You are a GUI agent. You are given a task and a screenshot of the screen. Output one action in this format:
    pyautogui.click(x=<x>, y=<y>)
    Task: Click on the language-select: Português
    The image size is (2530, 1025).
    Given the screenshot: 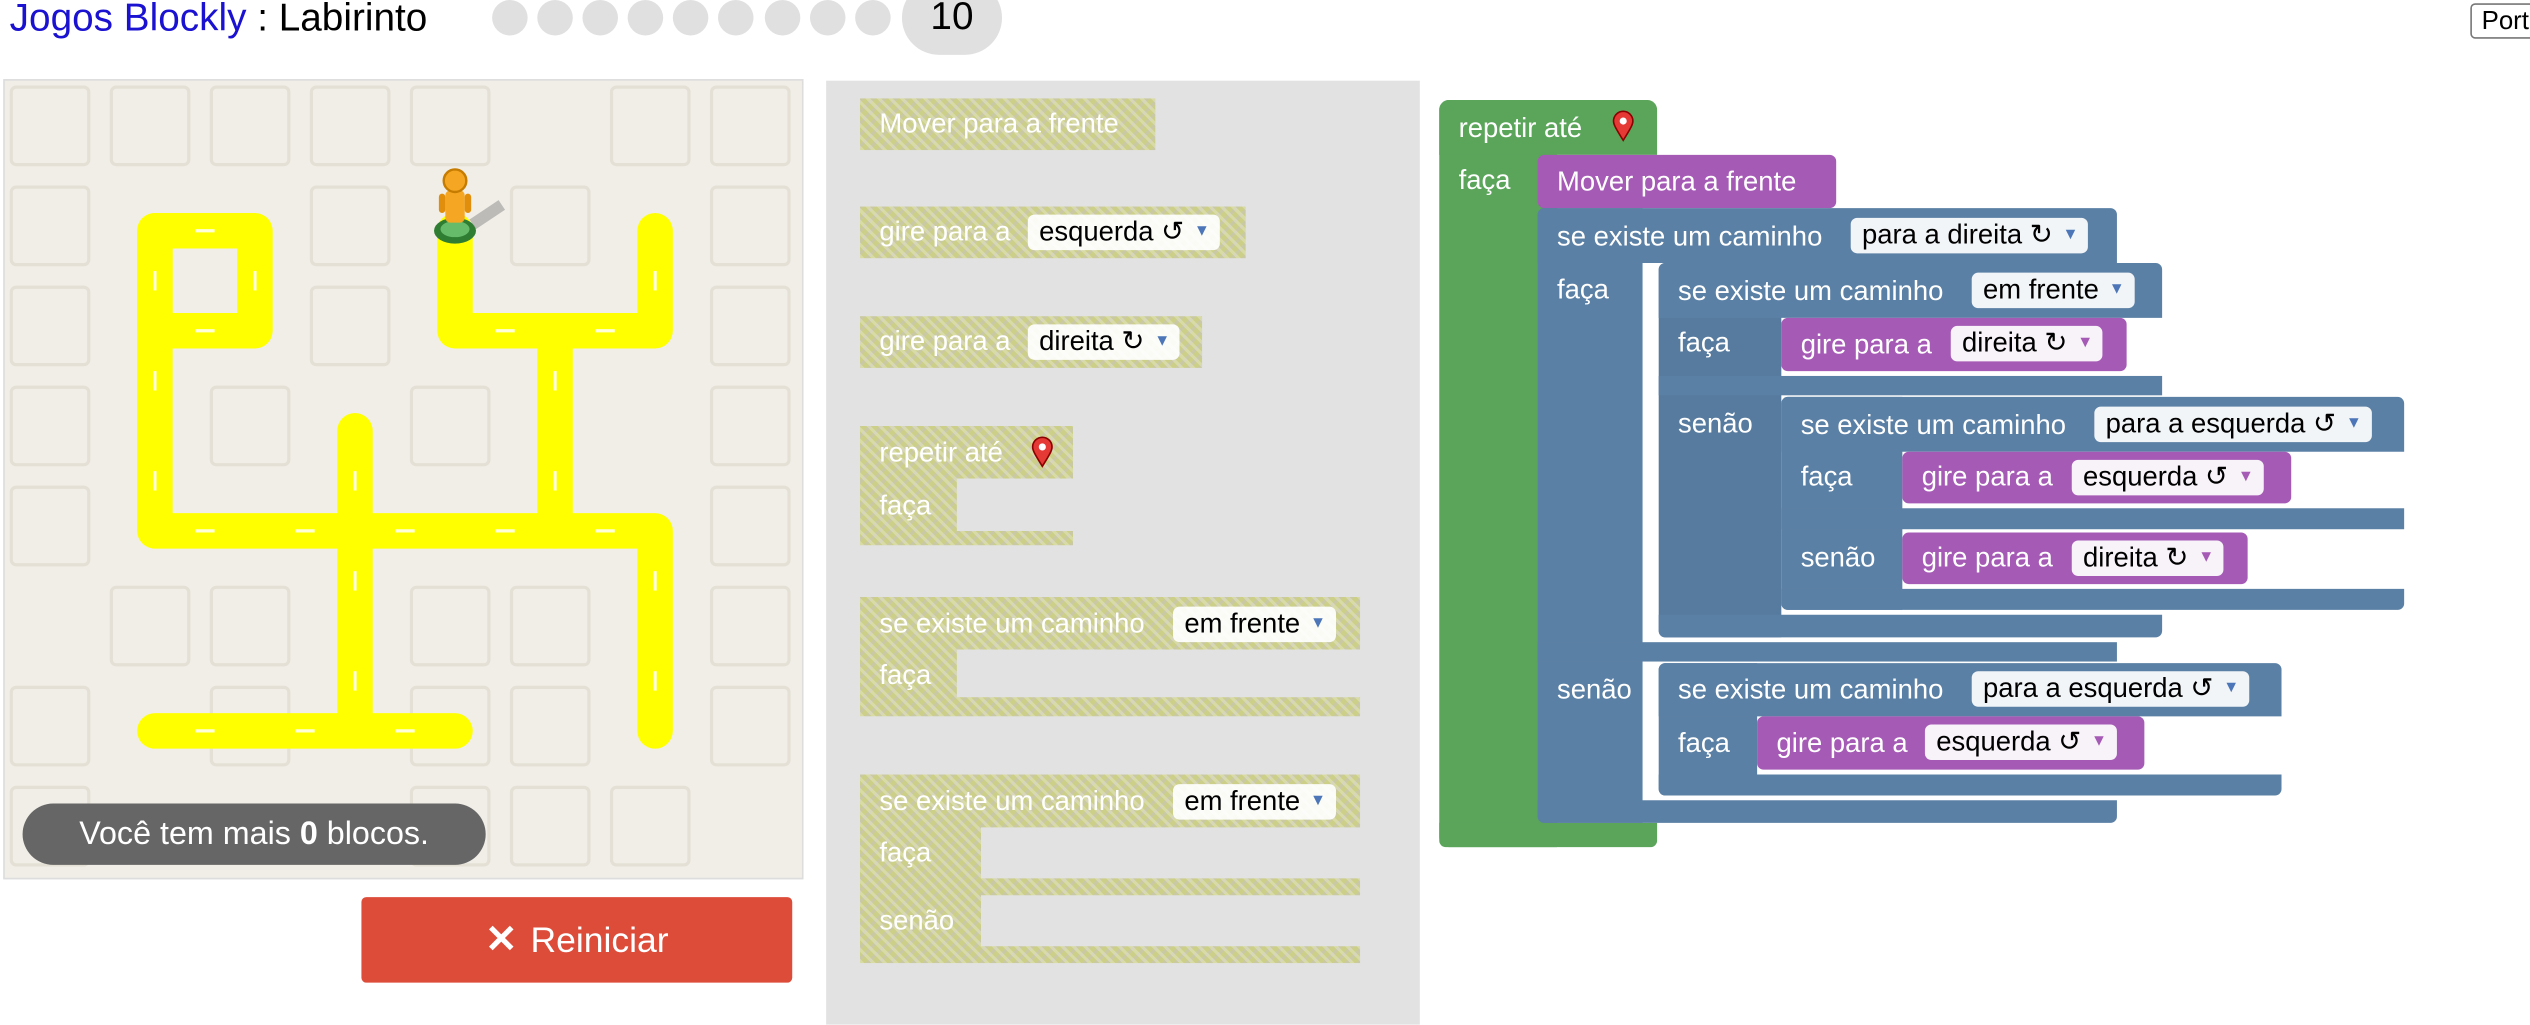 What is the action you would take?
    pyautogui.click(x=2500, y=21)
    